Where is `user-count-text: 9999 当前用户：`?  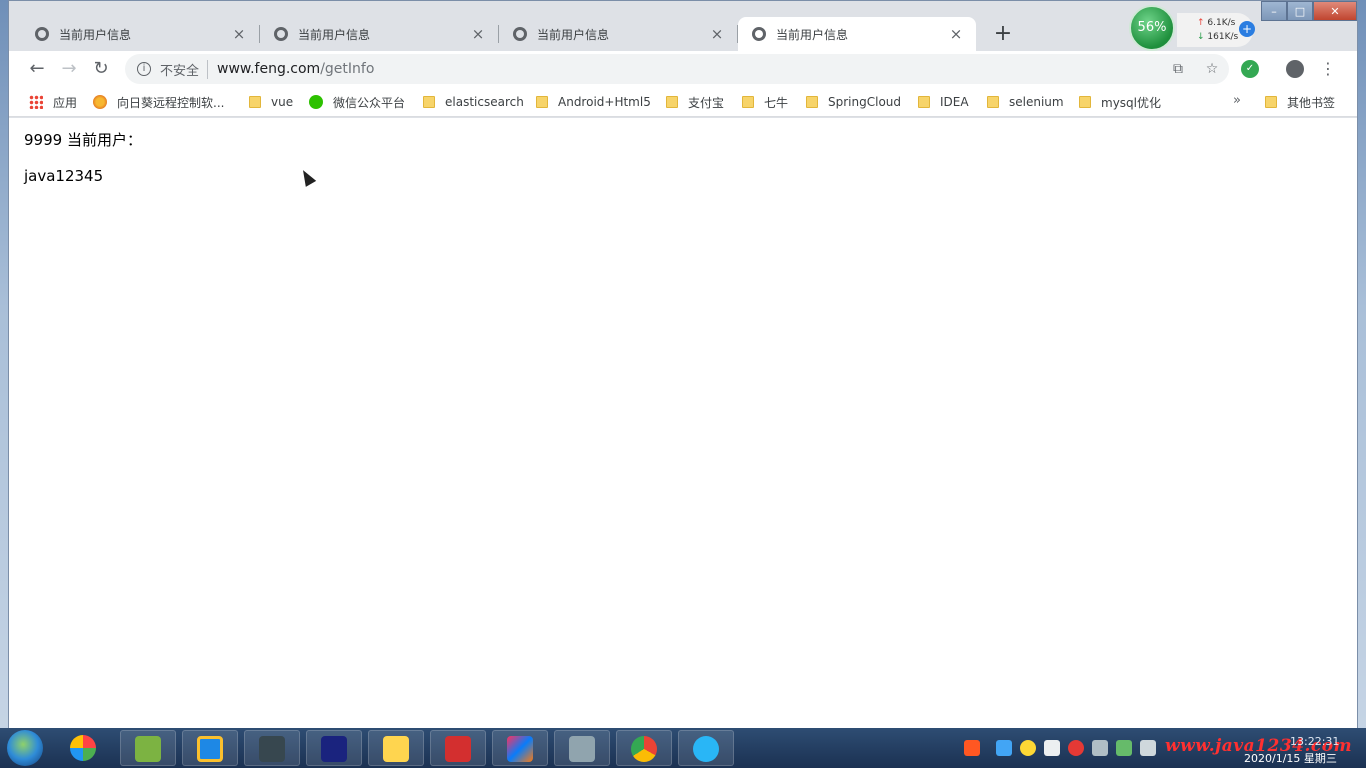 user-count-text: 9999 当前用户： is located at coordinates (83, 140).